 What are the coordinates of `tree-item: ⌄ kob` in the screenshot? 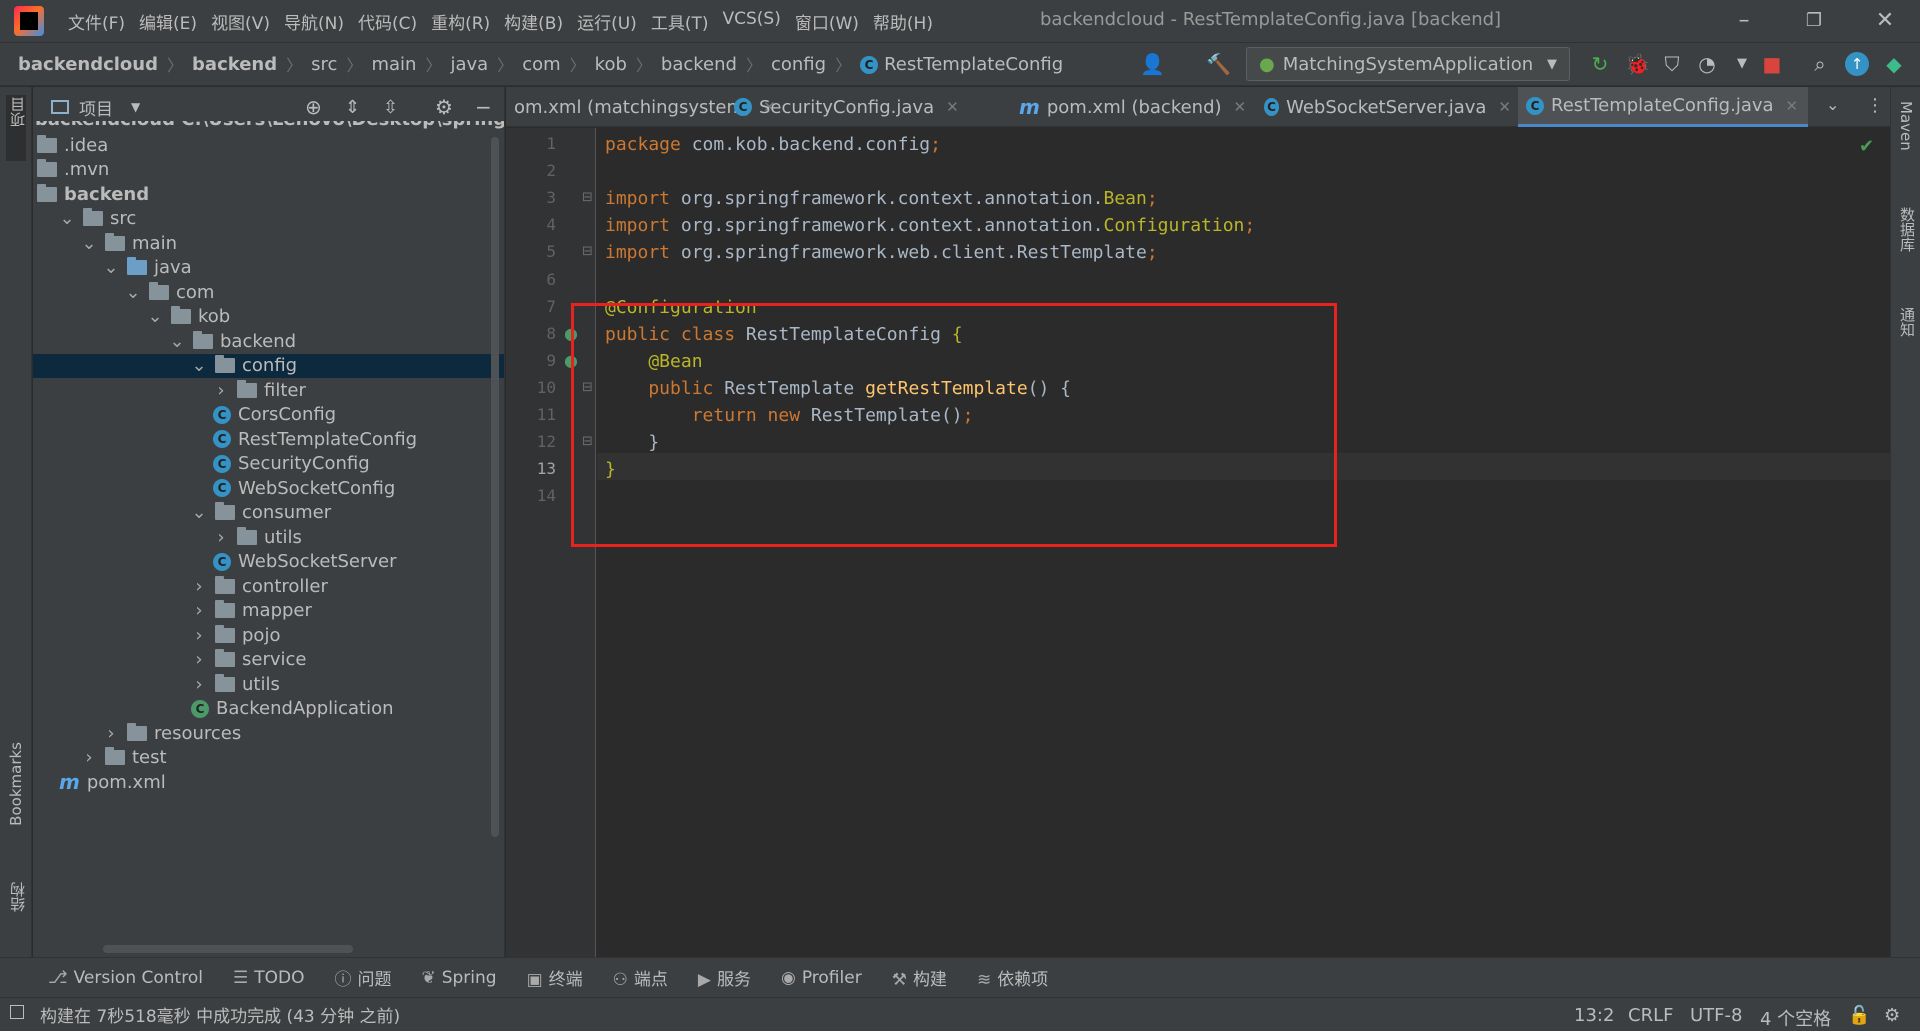 It's located at (268, 317).